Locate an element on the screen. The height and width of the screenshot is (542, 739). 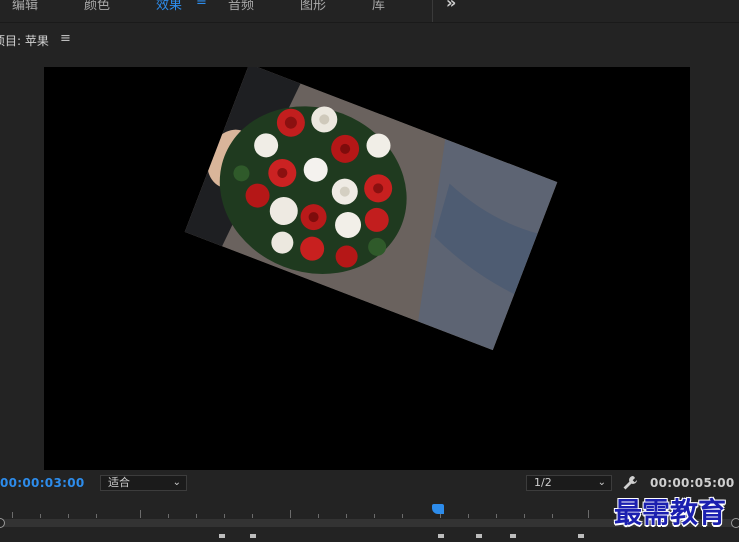
tab-libraries: 库 is located at coordinates (378, 6).